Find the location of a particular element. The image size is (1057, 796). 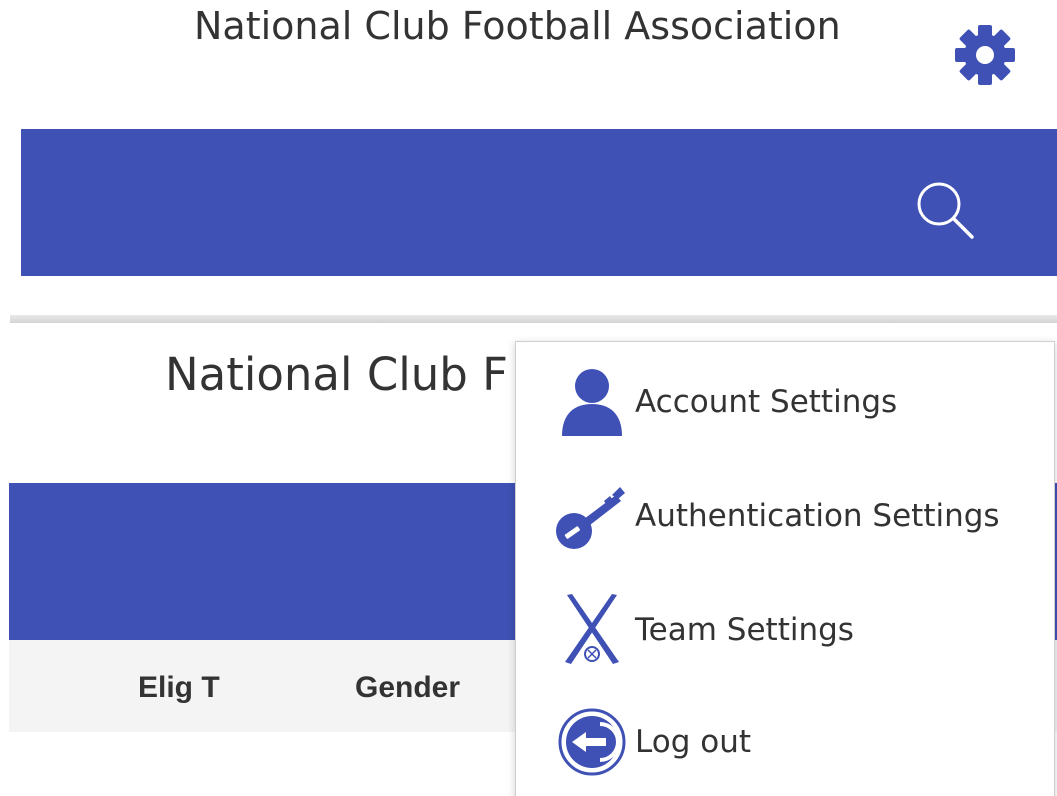

key-icon is located at coordinates (592, 516).